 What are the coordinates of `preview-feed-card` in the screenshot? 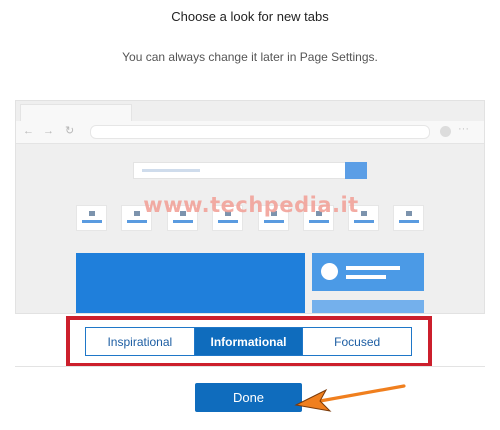 It's located at (368, 306).